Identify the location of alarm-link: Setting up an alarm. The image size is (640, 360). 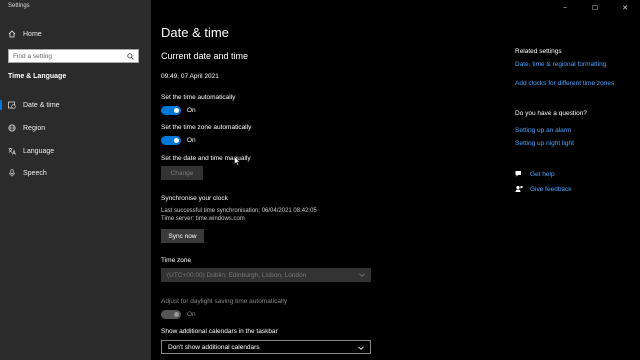
(543, 130).